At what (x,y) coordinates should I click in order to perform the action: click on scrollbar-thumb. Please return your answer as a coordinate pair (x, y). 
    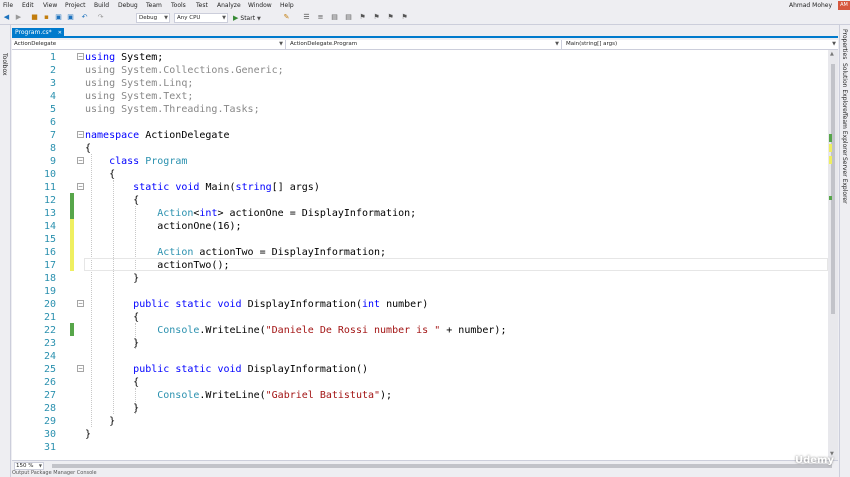
    Looking at the image, I should click on (833, 189).